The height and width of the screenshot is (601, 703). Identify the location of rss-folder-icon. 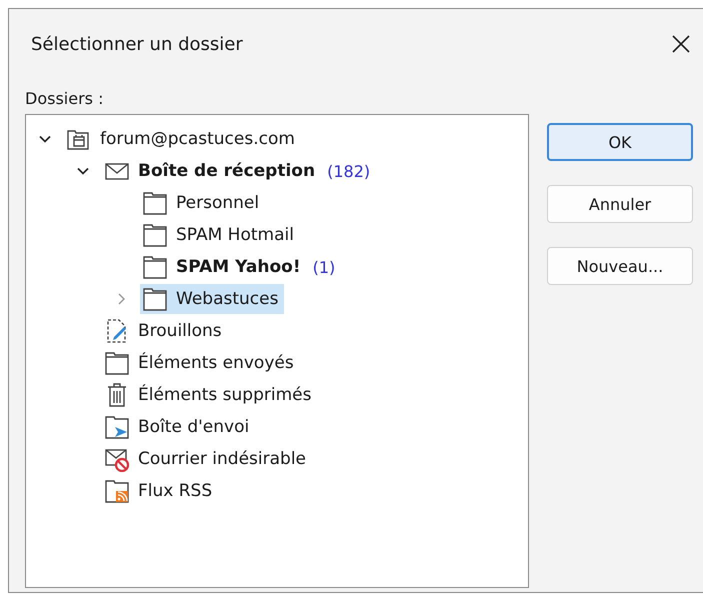
(117, 491).